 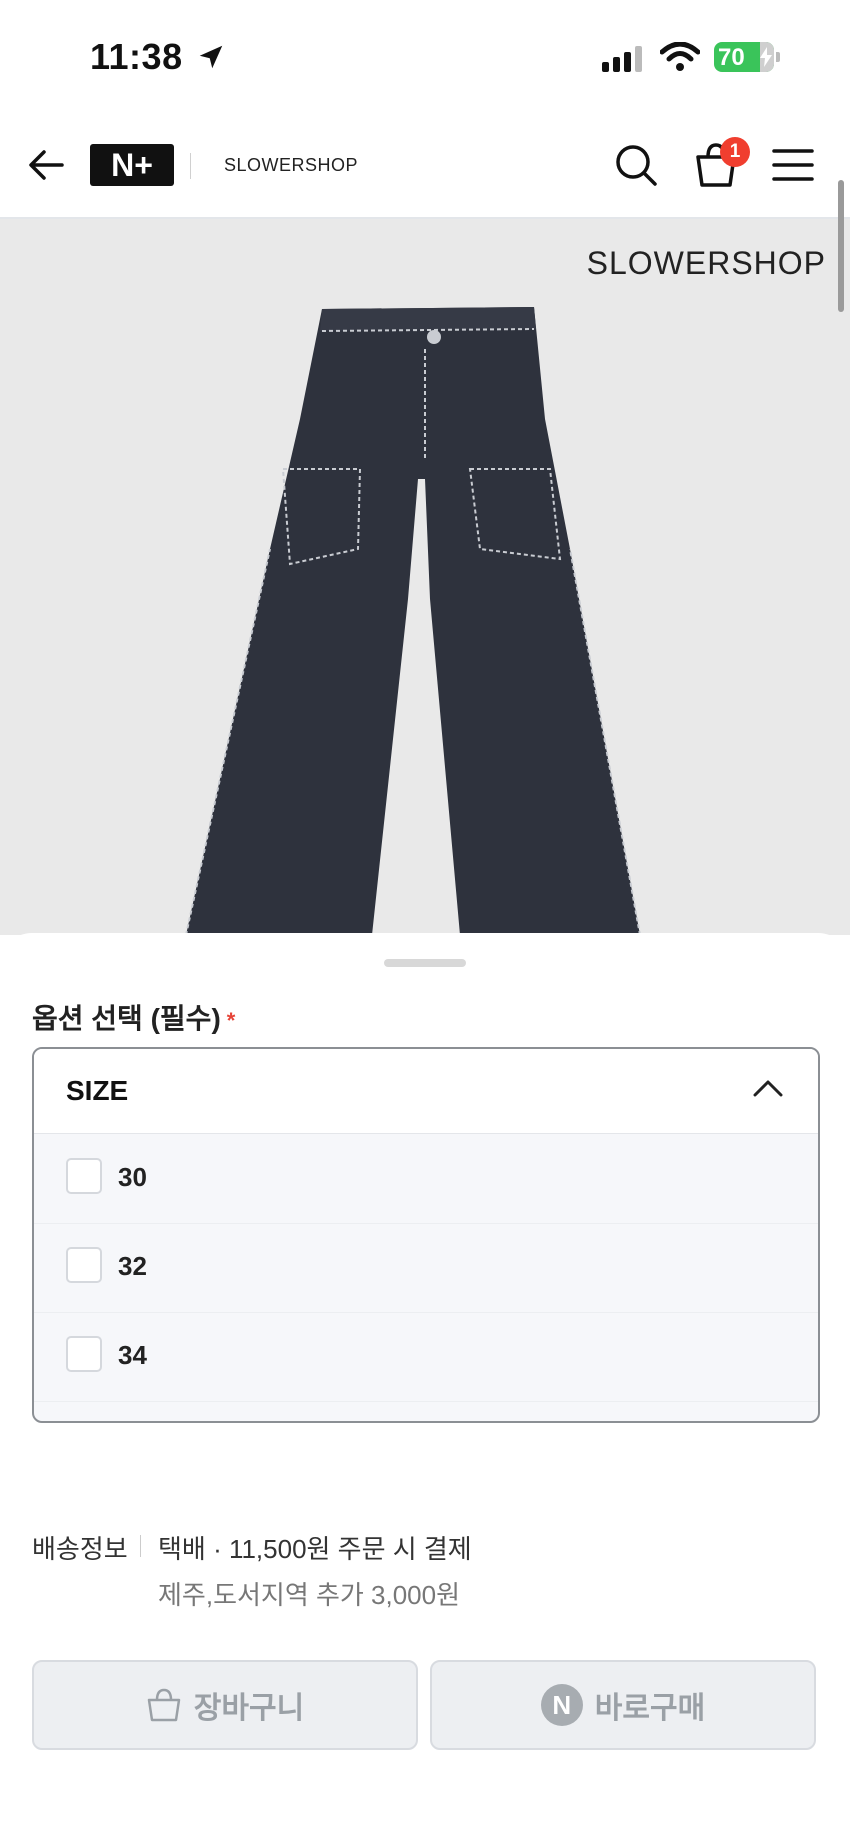 I want to click on buy-now-button: N 바로구매, so click(x=623, y=1705).